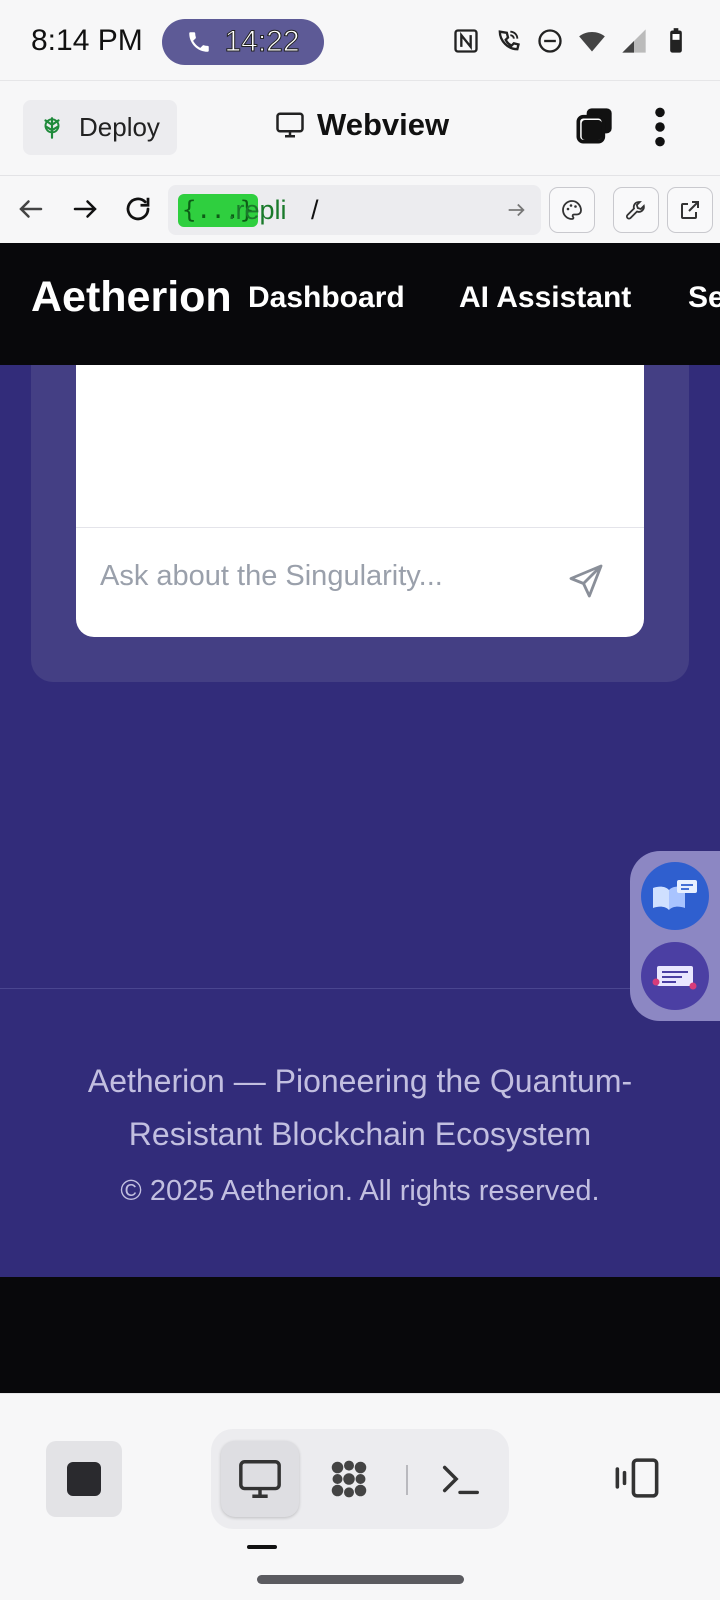 The height and width of the screenshot is (1600, 720). I want to click on nav-link-truncated: Se, so click(704, 298).